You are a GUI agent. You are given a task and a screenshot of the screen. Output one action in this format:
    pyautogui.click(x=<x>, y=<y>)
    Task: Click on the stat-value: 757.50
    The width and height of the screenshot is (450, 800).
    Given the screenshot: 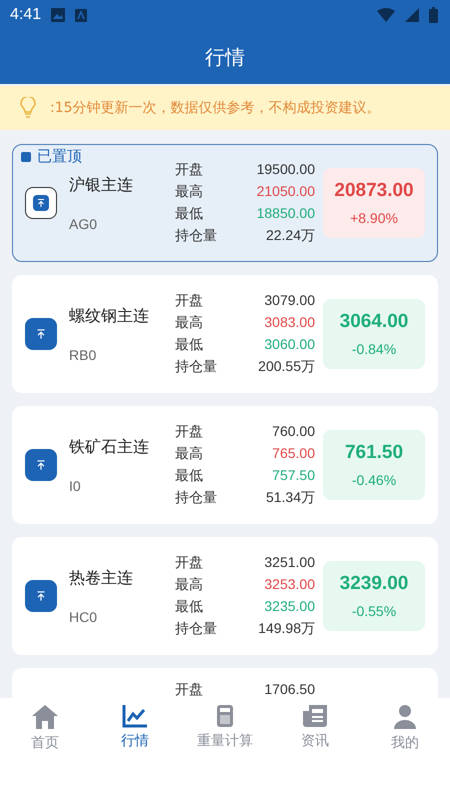 What is the action you would take?
    pyautogui.click(x=293, y=476)
    